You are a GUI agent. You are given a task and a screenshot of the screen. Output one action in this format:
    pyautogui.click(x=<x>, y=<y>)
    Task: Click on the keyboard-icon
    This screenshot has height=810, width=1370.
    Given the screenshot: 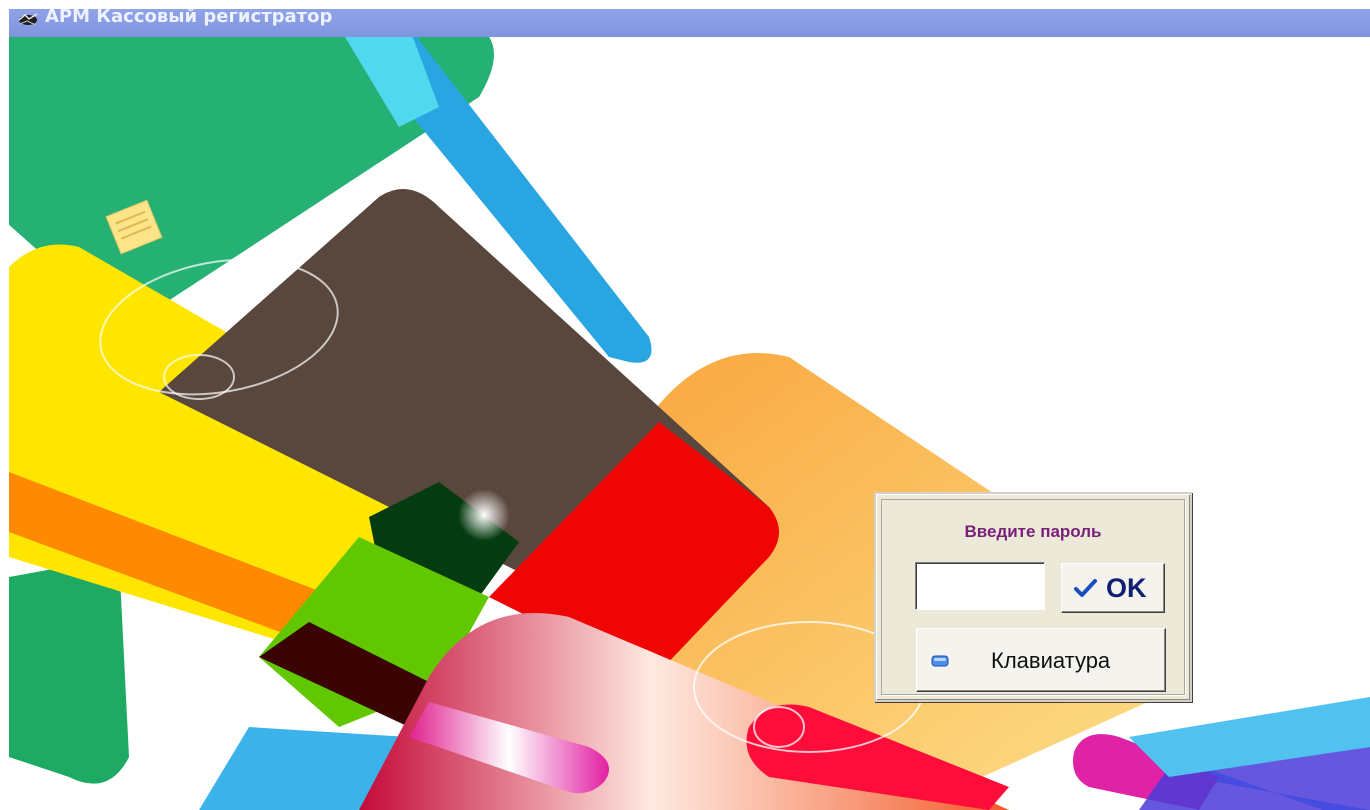 What is the action you would take?
    pyautogui.click(x=940, y=661)
    